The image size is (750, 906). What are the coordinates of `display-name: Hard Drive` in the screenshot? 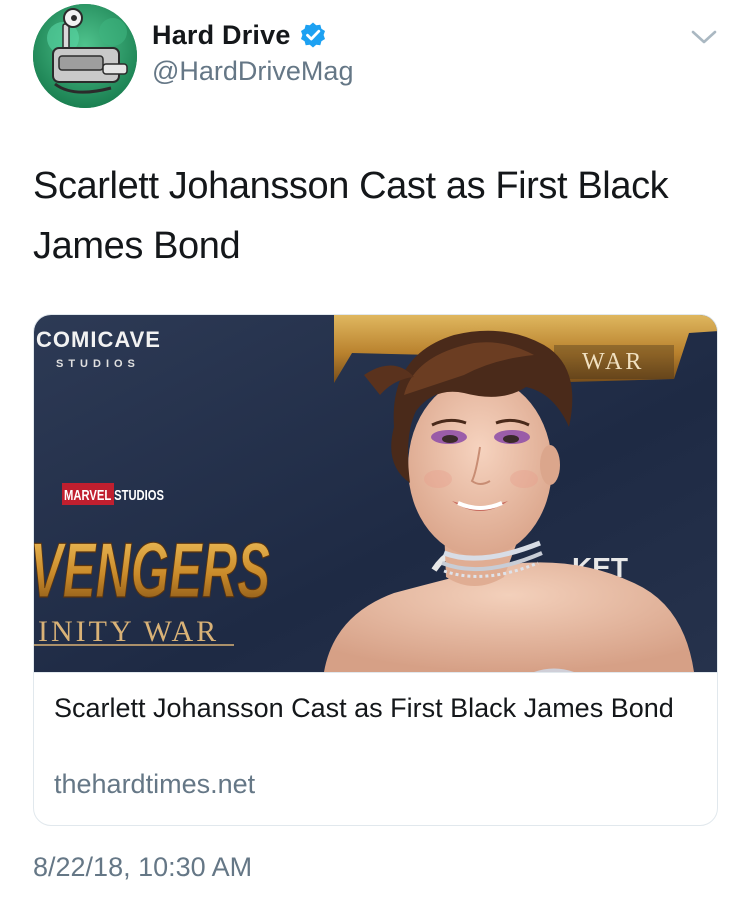 It's located at (221, 35).